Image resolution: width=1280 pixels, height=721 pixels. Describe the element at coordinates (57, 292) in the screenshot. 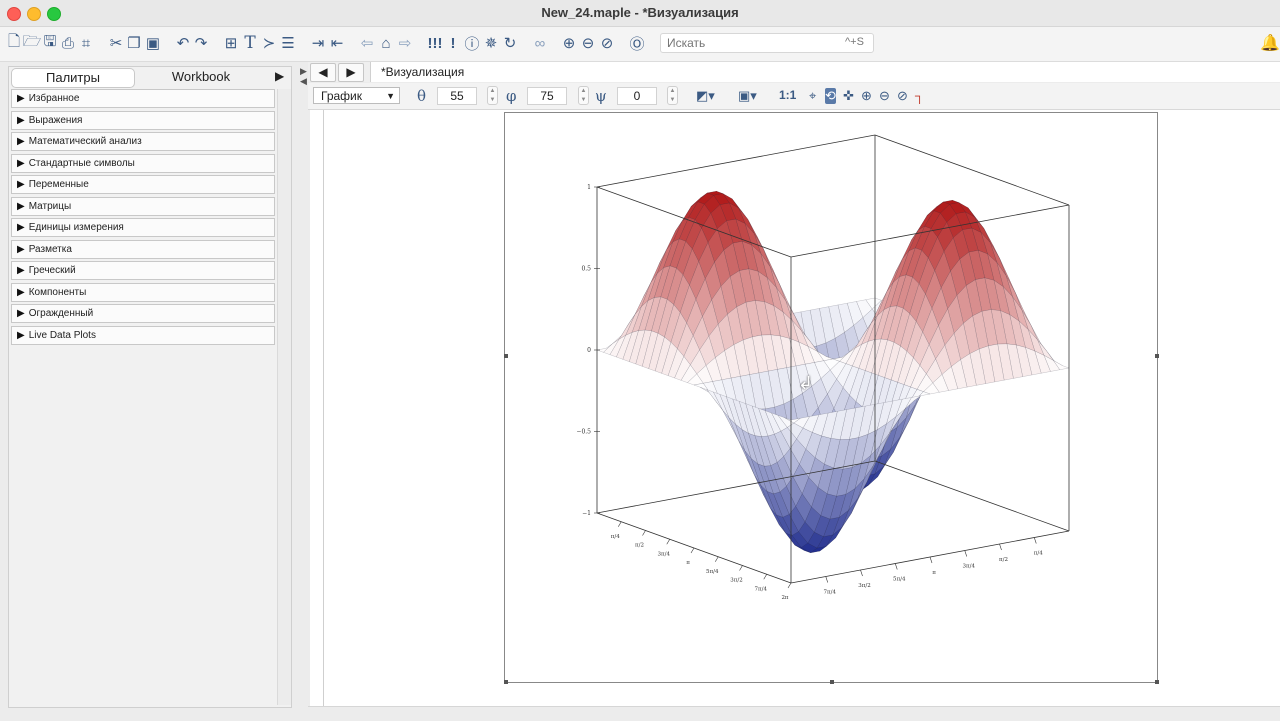

I see `palette-item-label: Компоненты` at that location.